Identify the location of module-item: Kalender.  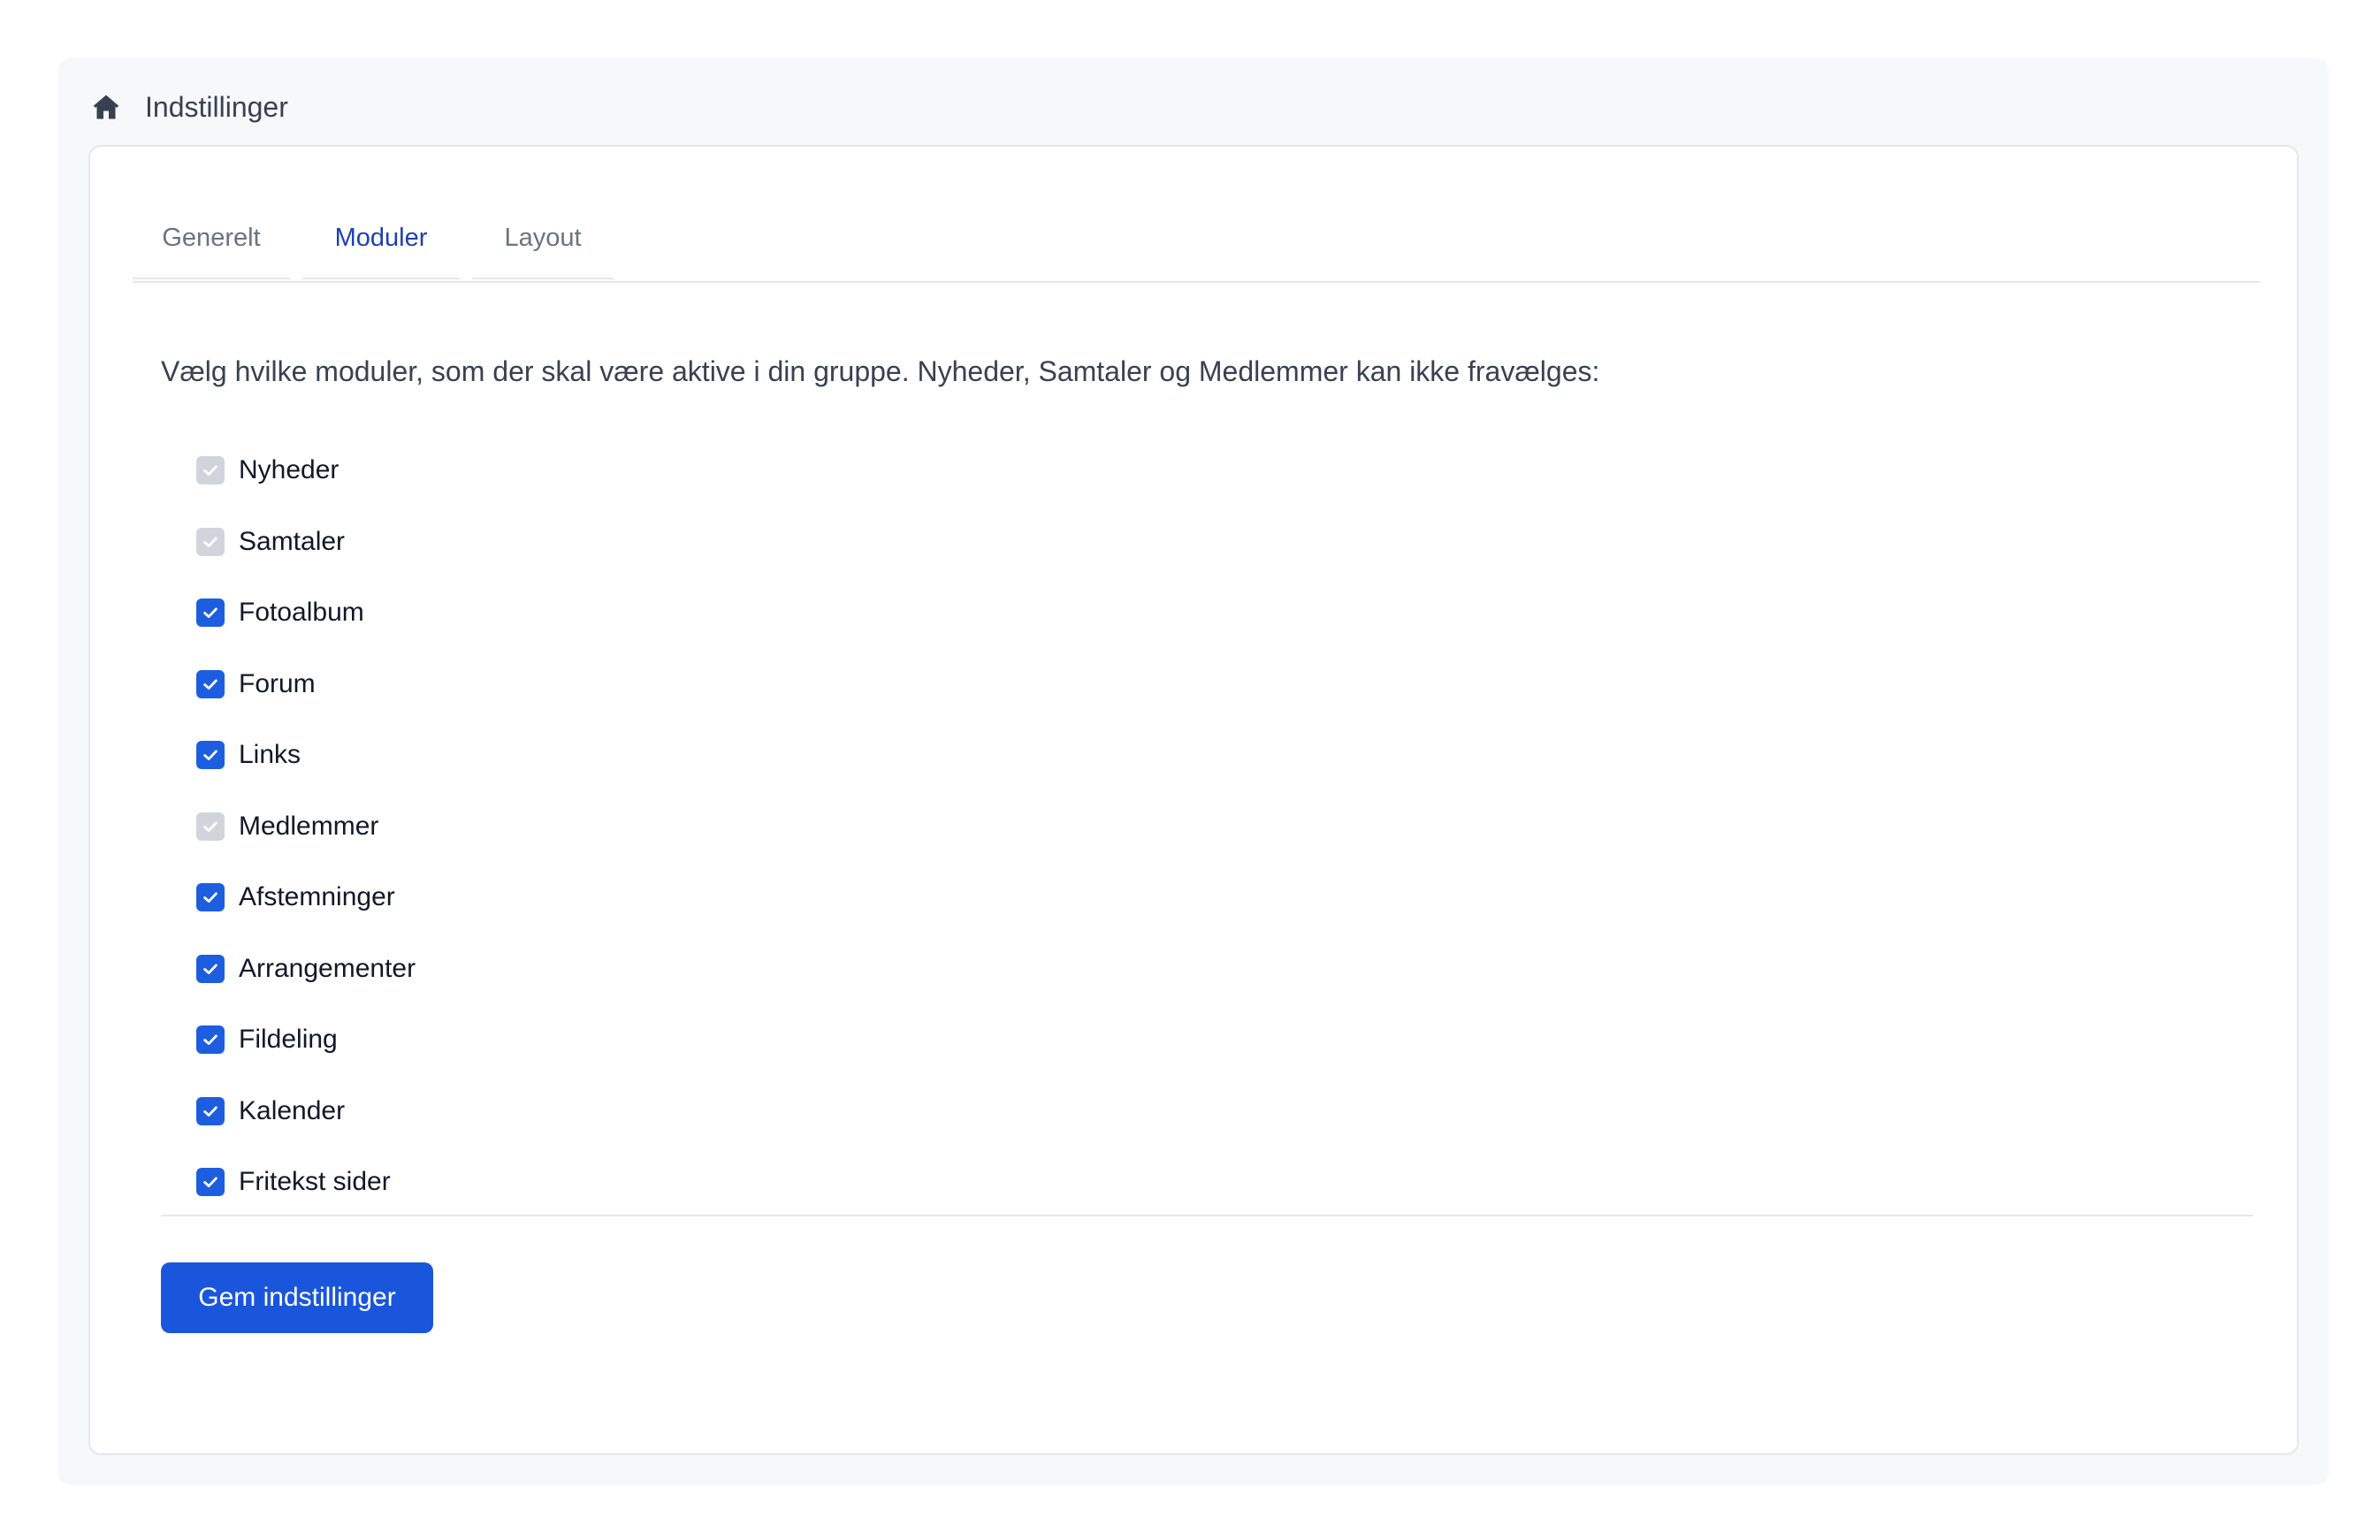
(306, 1112).